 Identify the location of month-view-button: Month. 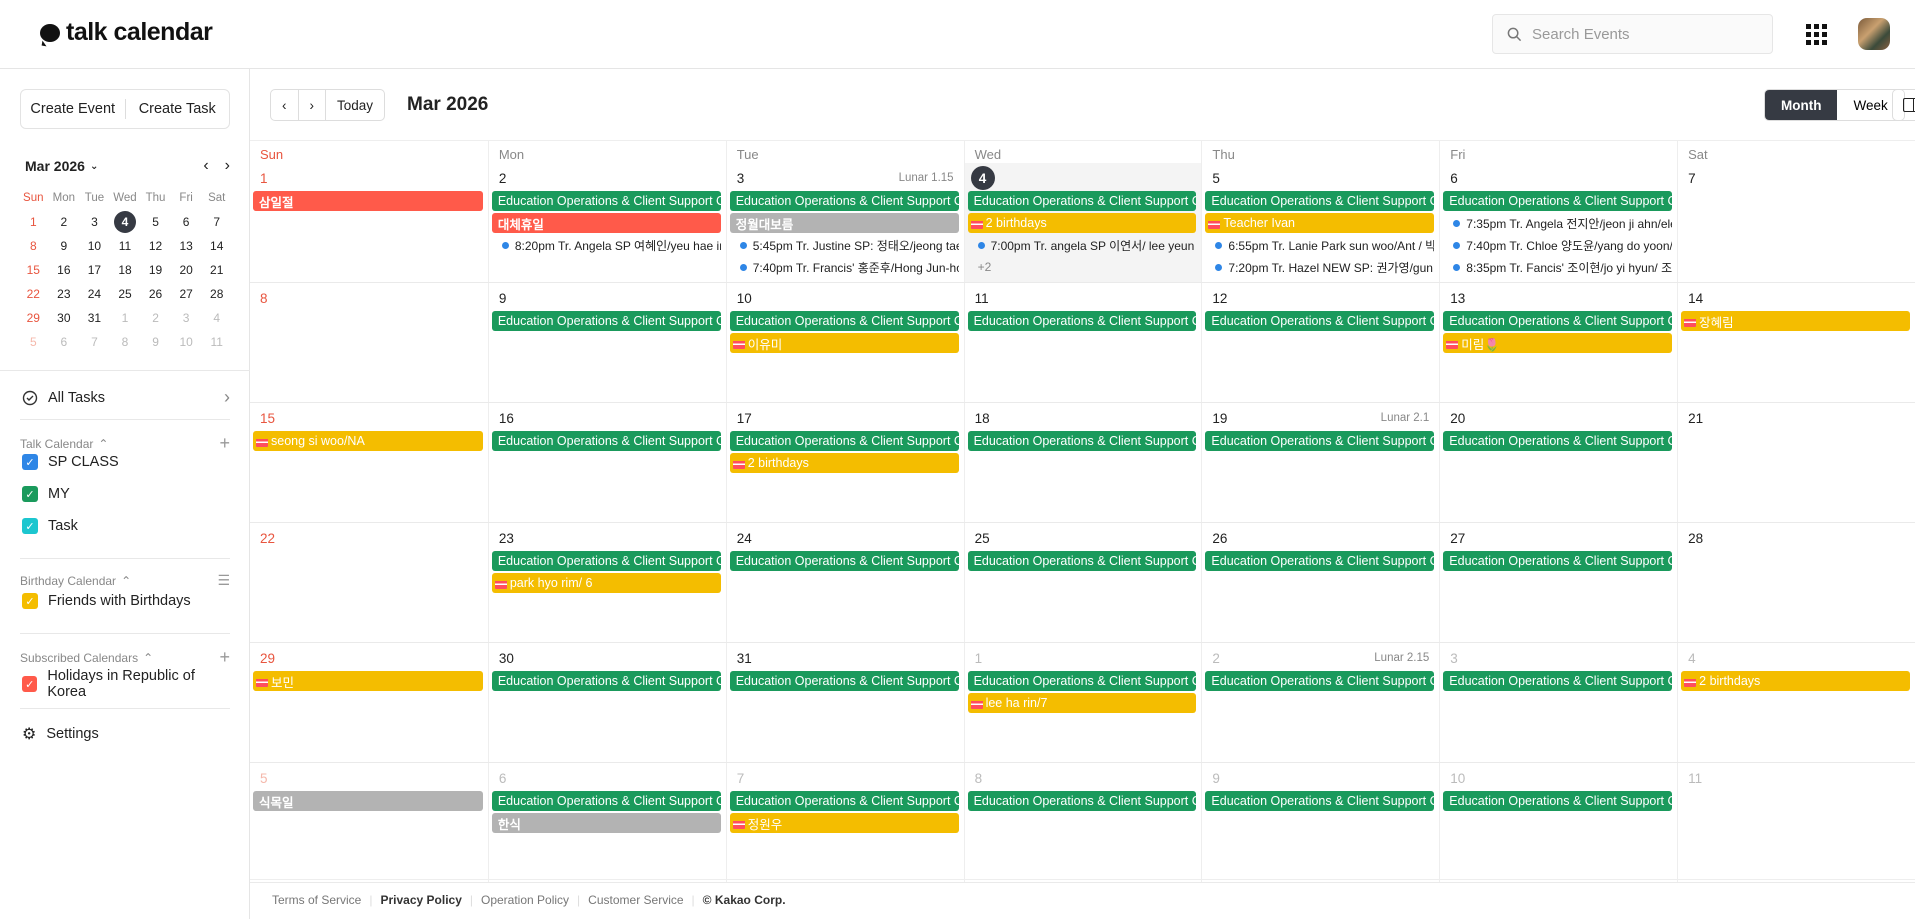
(1801, 105).